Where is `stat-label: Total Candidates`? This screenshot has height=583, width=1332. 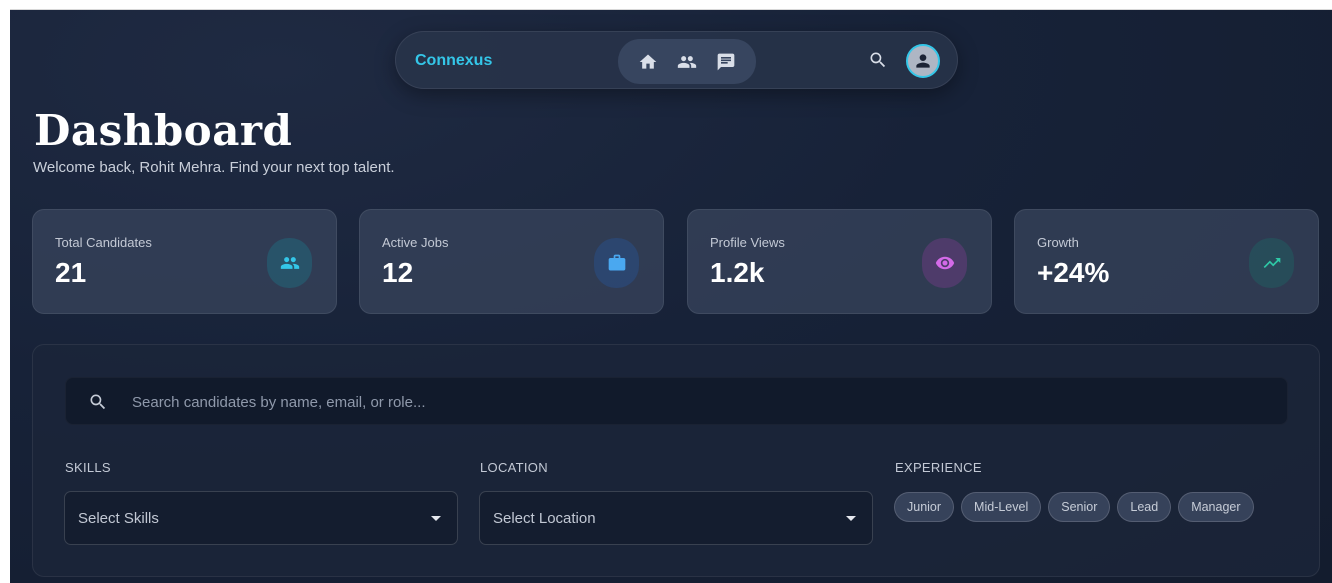
stat-label: Total Candidates is located at coordinates (103, 242).